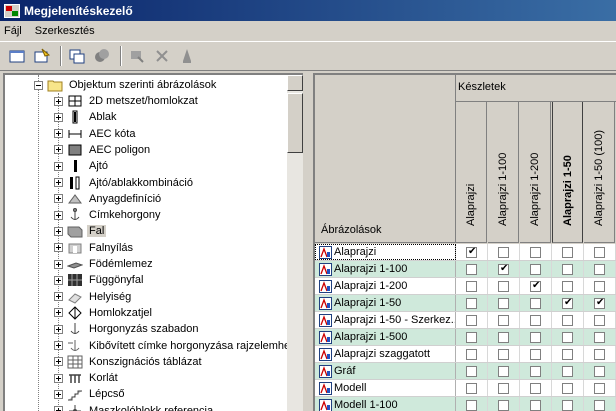  I want to click on new-style-button, so click(42, 56).